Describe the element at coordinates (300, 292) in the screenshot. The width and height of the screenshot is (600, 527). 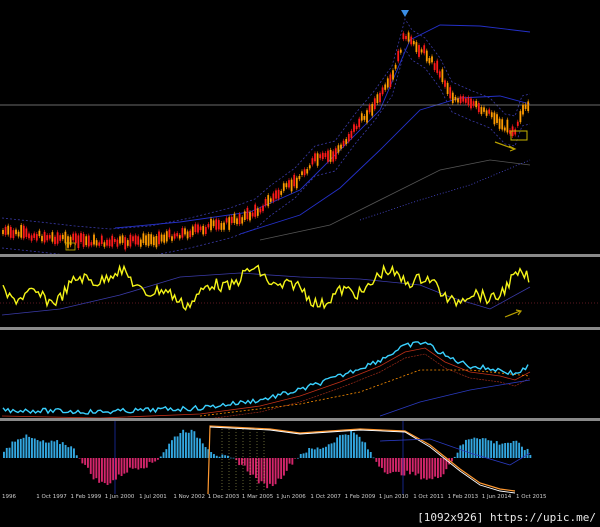
I see `oscillator-pane` at that location.